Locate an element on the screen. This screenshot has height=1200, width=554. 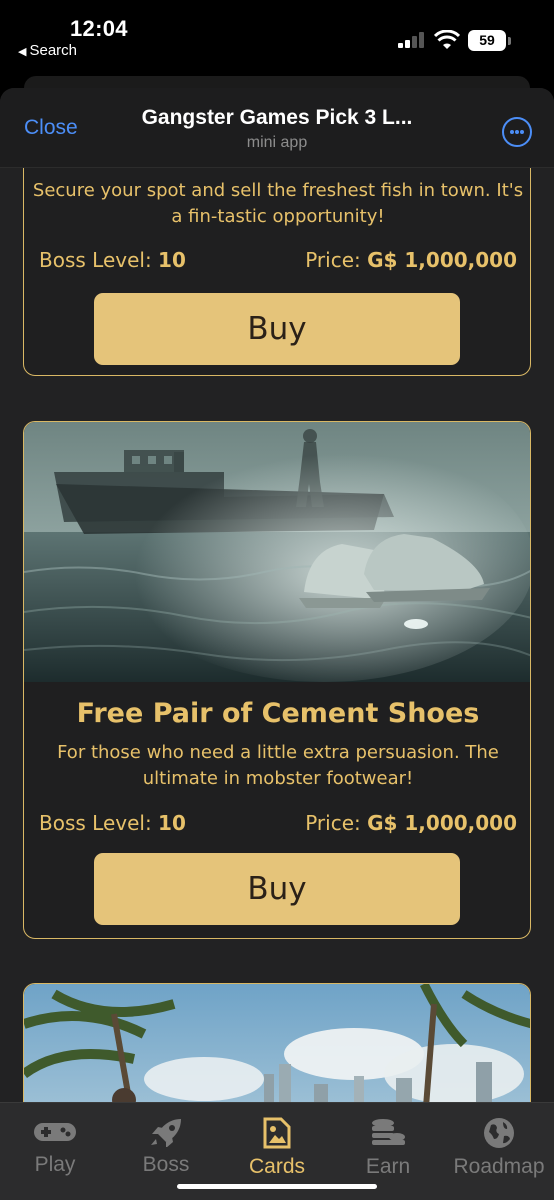
close-button: Close is located at coordinates (51, 128).